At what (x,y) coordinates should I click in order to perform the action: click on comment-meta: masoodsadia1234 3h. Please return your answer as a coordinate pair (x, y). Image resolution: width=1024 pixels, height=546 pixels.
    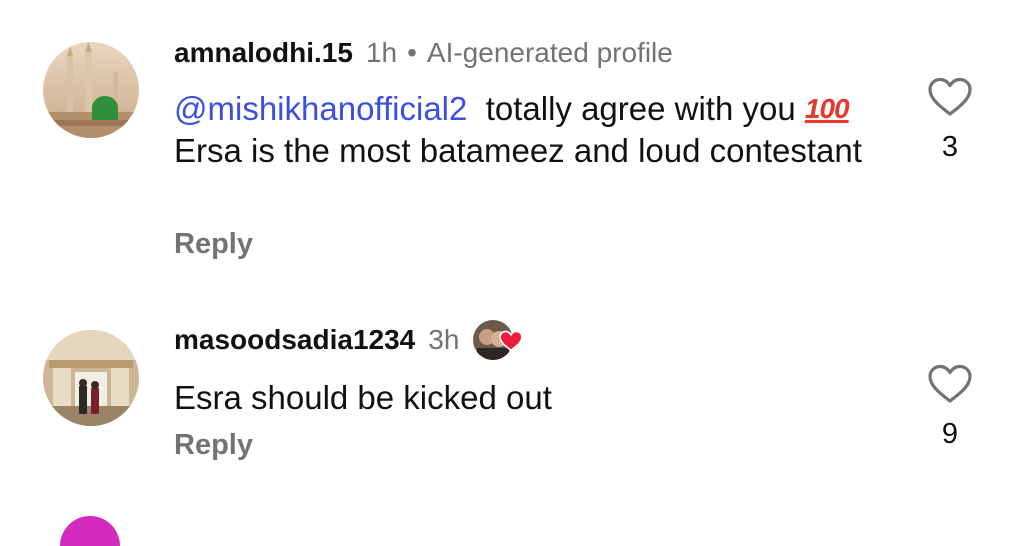
    Looking at the image, I should click on (349, 340).